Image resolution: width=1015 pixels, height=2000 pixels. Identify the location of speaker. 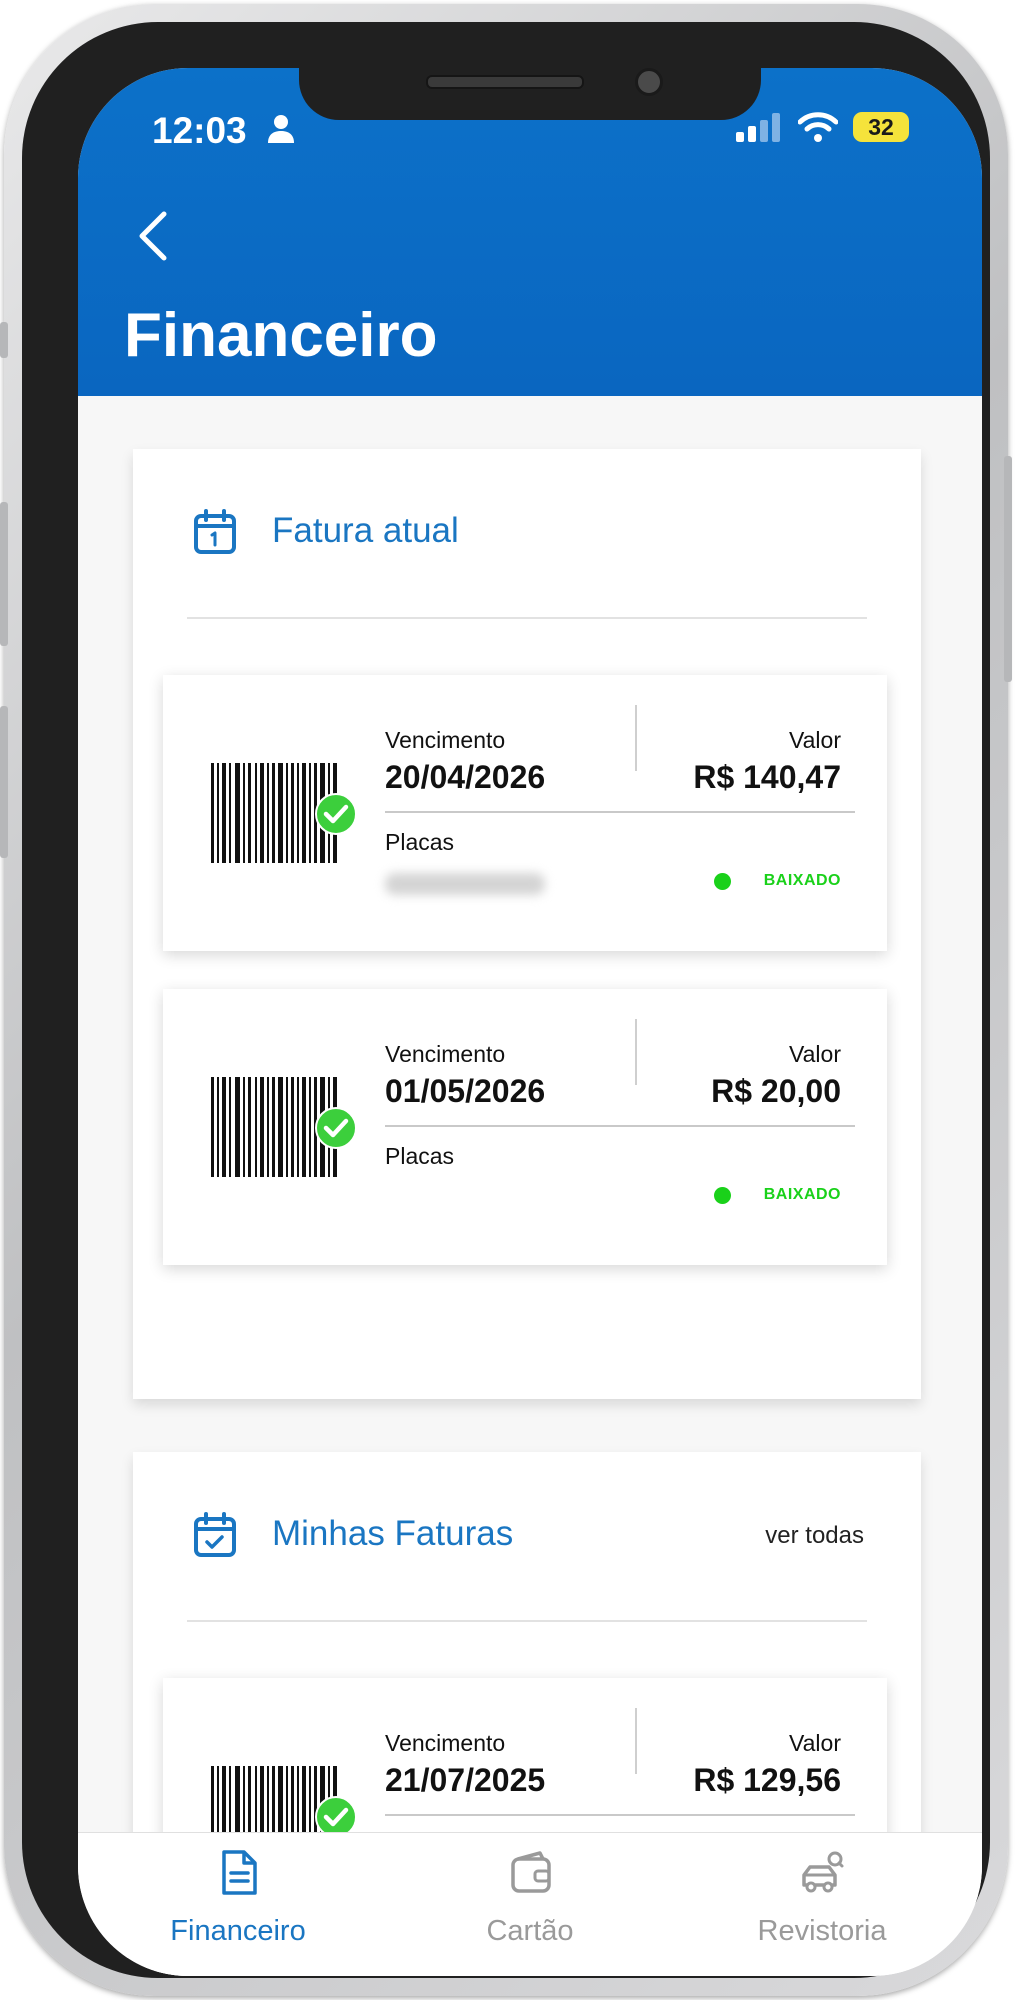
(505, 82).